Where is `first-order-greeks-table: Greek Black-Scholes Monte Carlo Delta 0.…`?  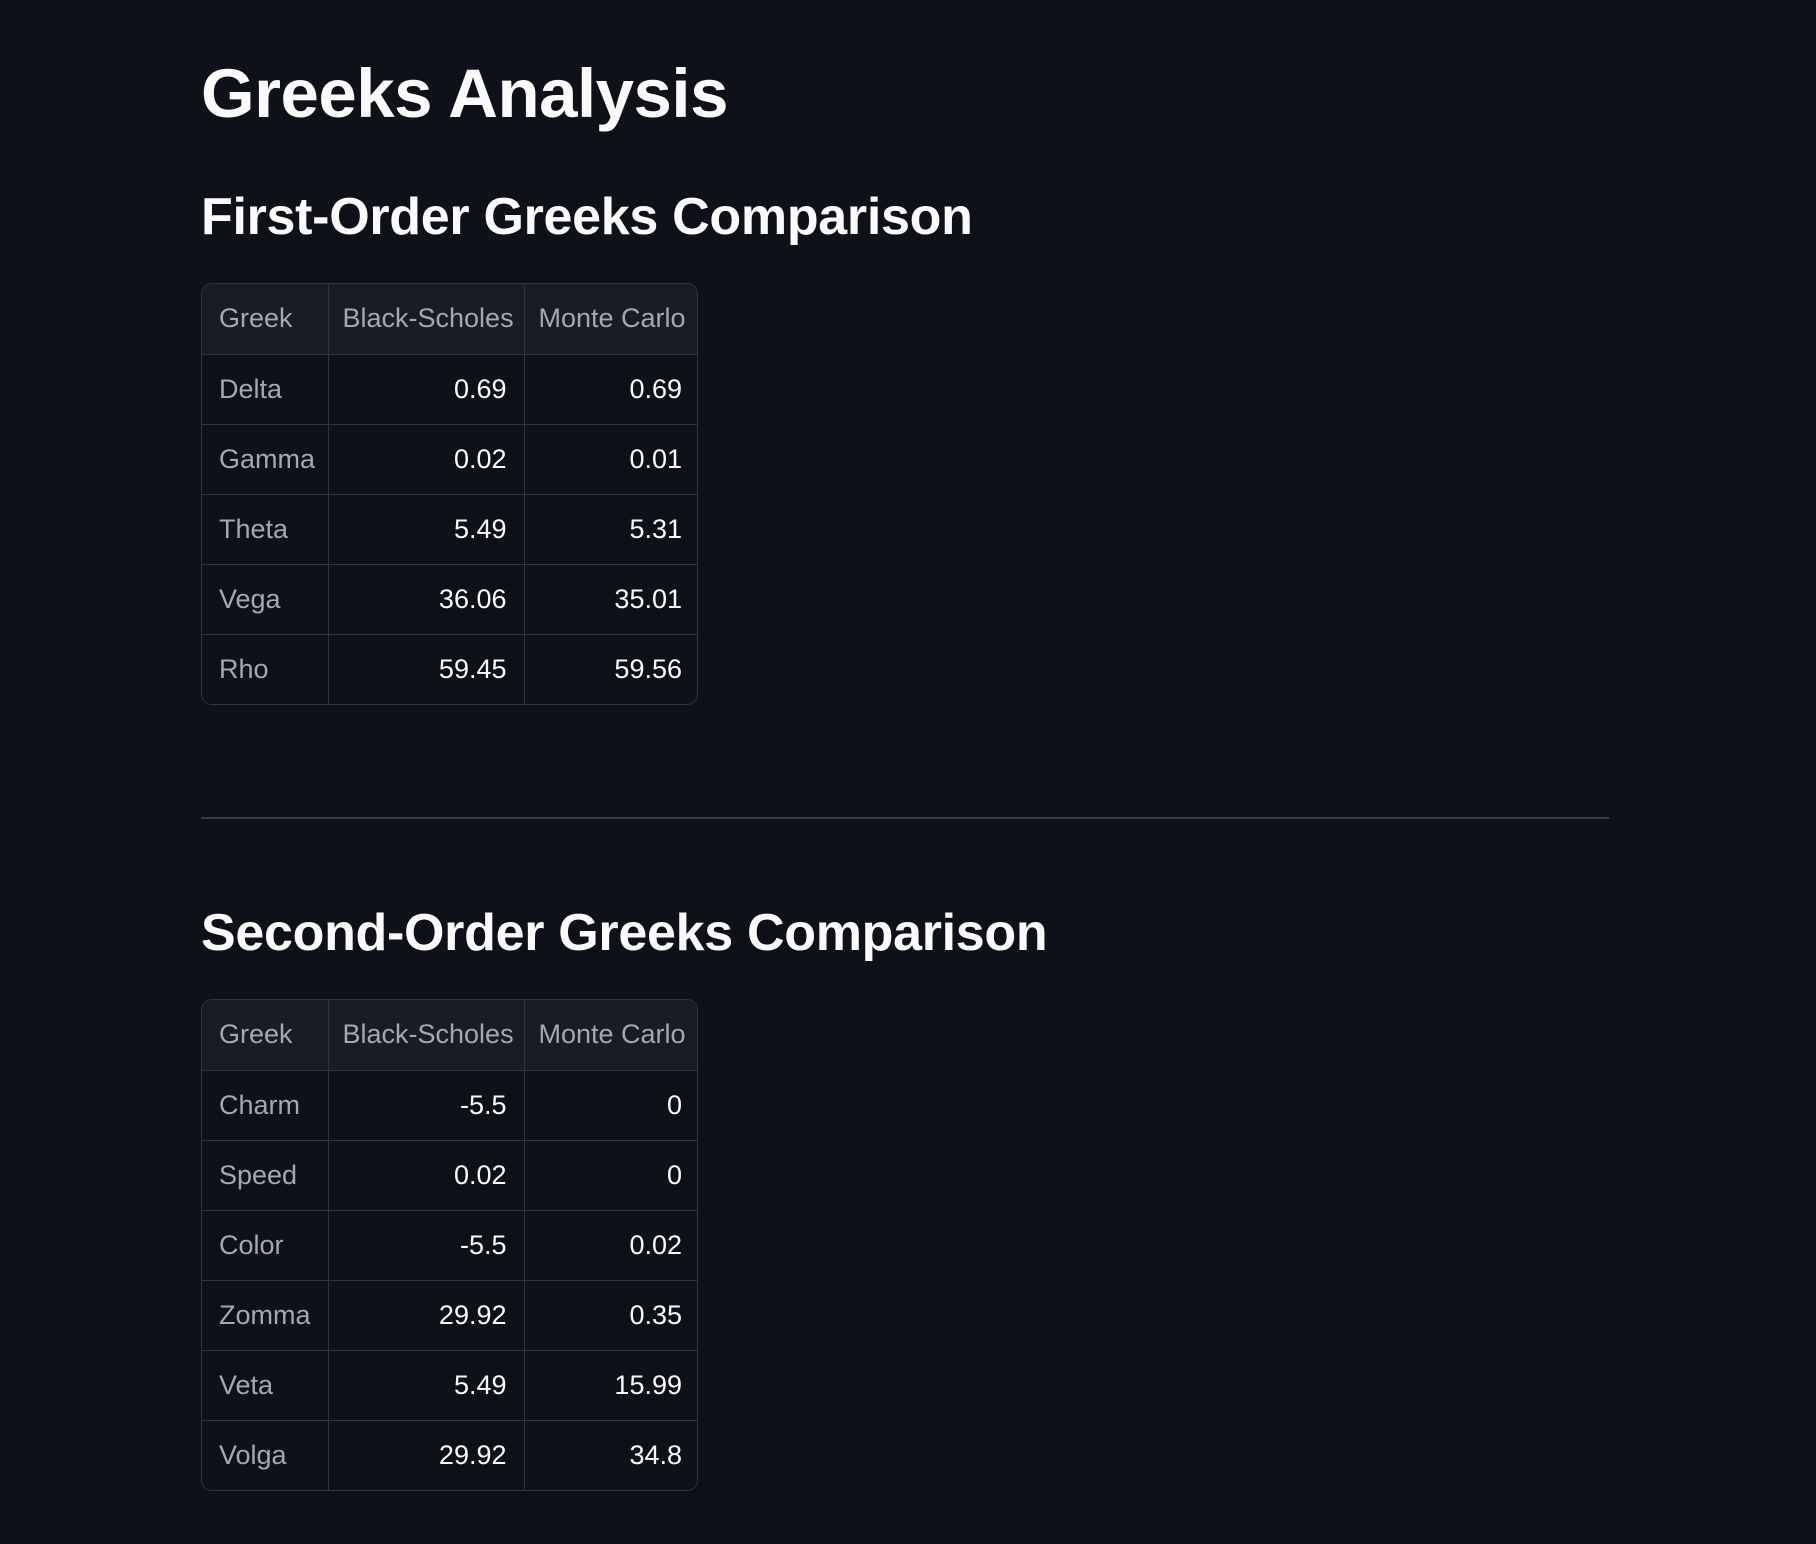
first-order-greeks-table: Greek Black-Scholes Monte Carlo Delta 0.… is located at coordinates (449, 494).